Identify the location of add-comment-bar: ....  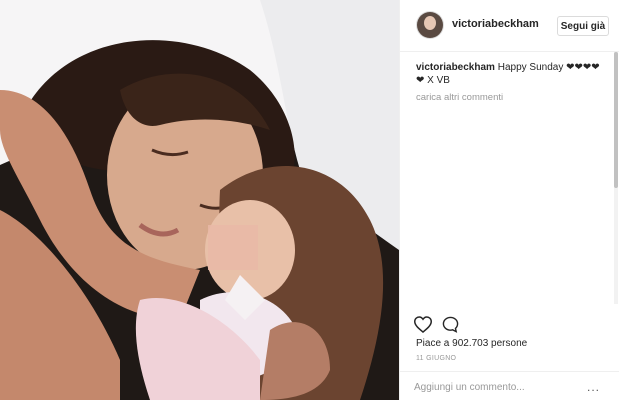
(509, 385).